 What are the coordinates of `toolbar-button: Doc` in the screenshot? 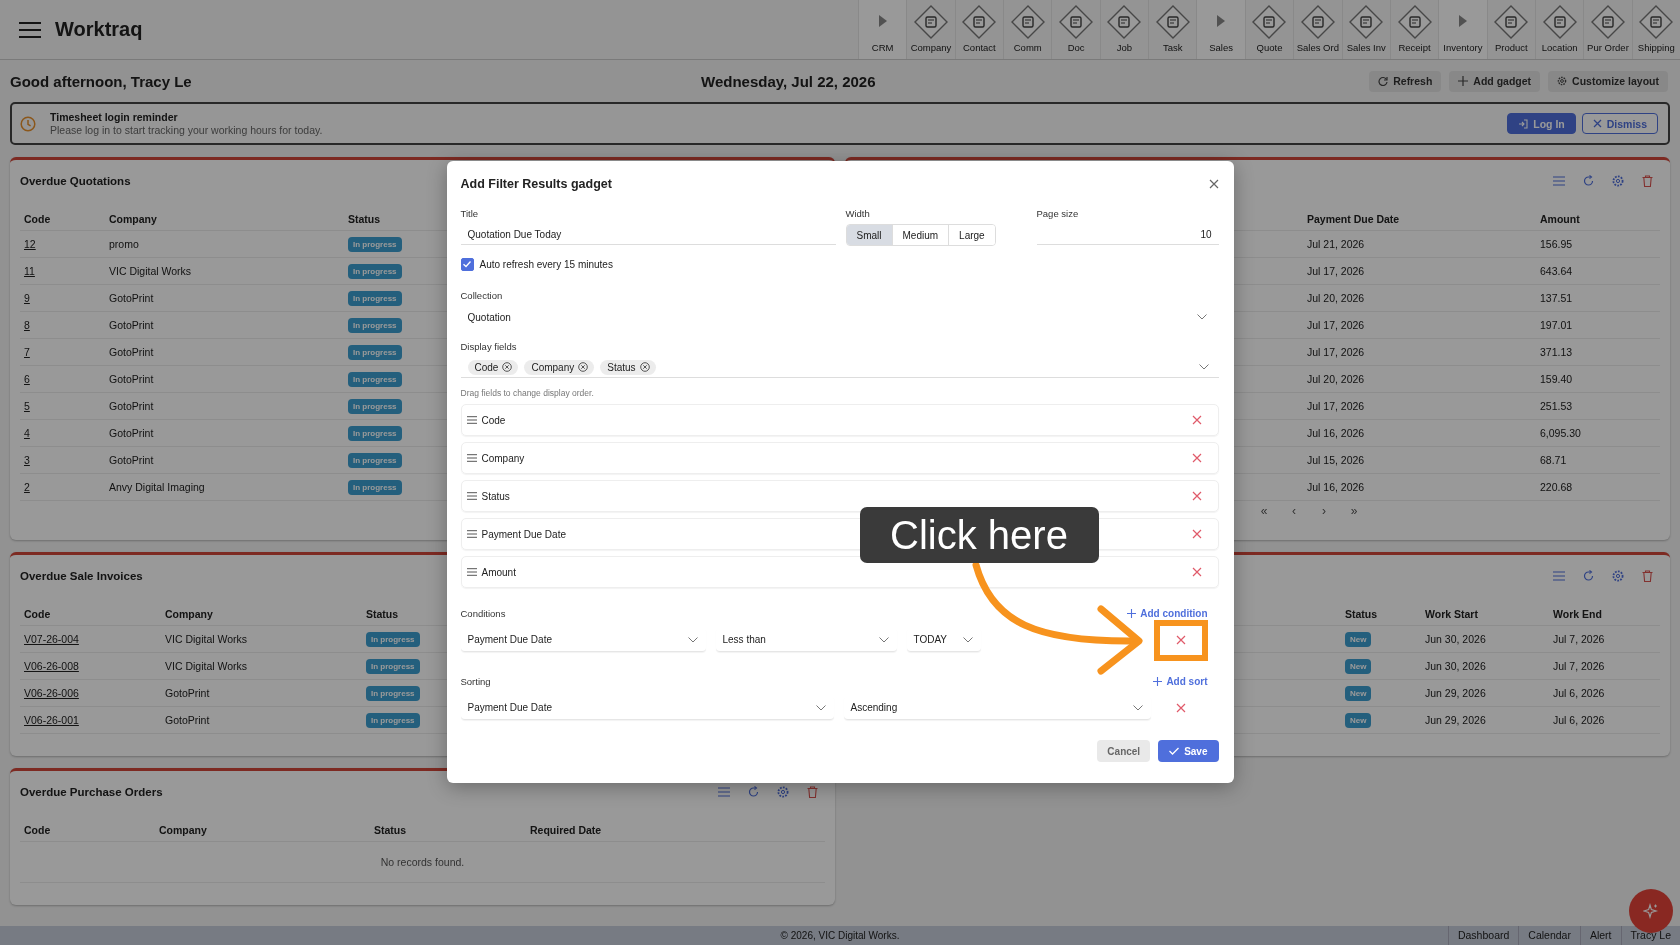 It's located at (1075, 29).